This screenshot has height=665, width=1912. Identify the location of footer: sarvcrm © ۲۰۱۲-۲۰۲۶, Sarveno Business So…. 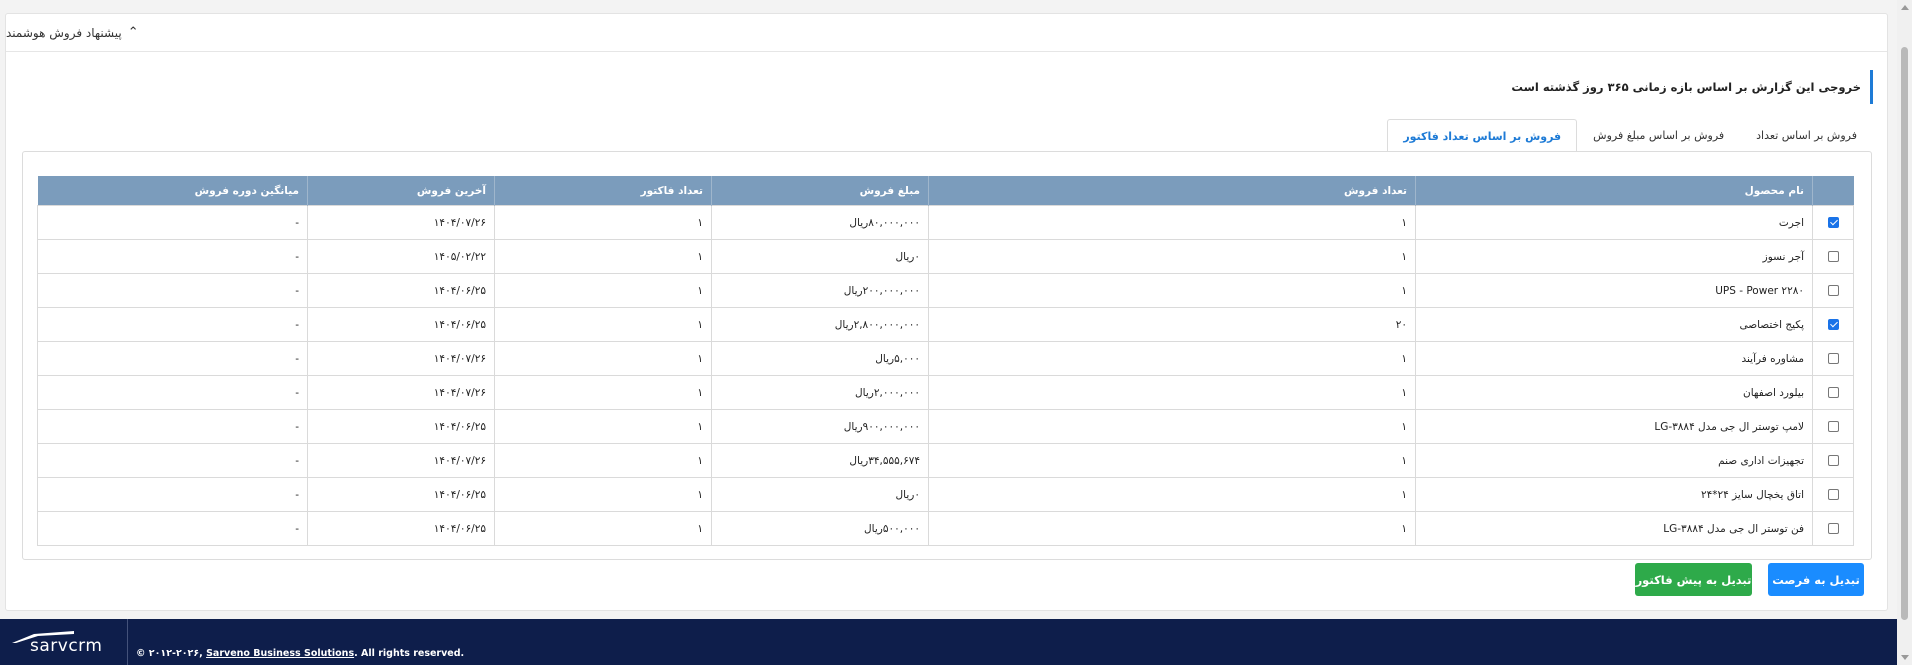
(948, 642).